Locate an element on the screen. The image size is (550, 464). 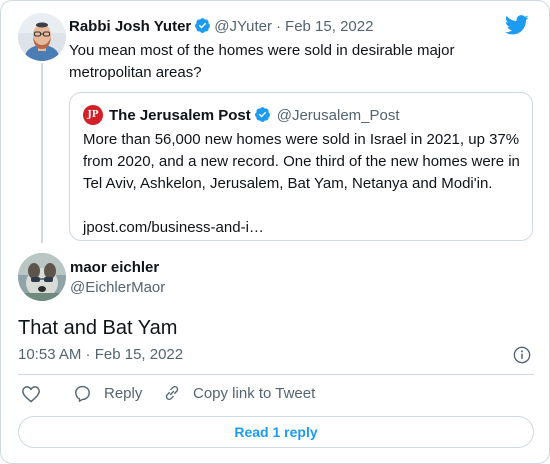
quoted-author-handle: @Jerusalem_Post is located at coordinates (338, 115).